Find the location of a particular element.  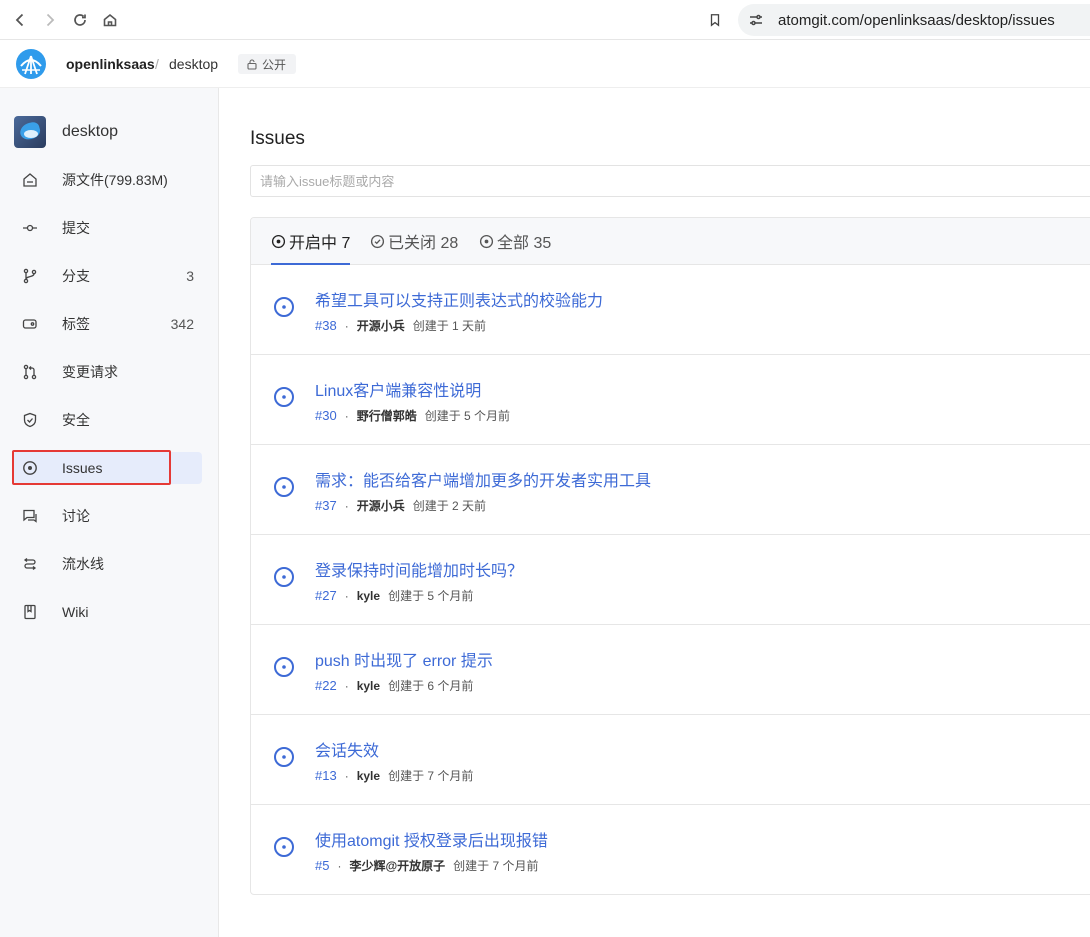

sidebar-repo: desktop is located at coordinates (66, 132).